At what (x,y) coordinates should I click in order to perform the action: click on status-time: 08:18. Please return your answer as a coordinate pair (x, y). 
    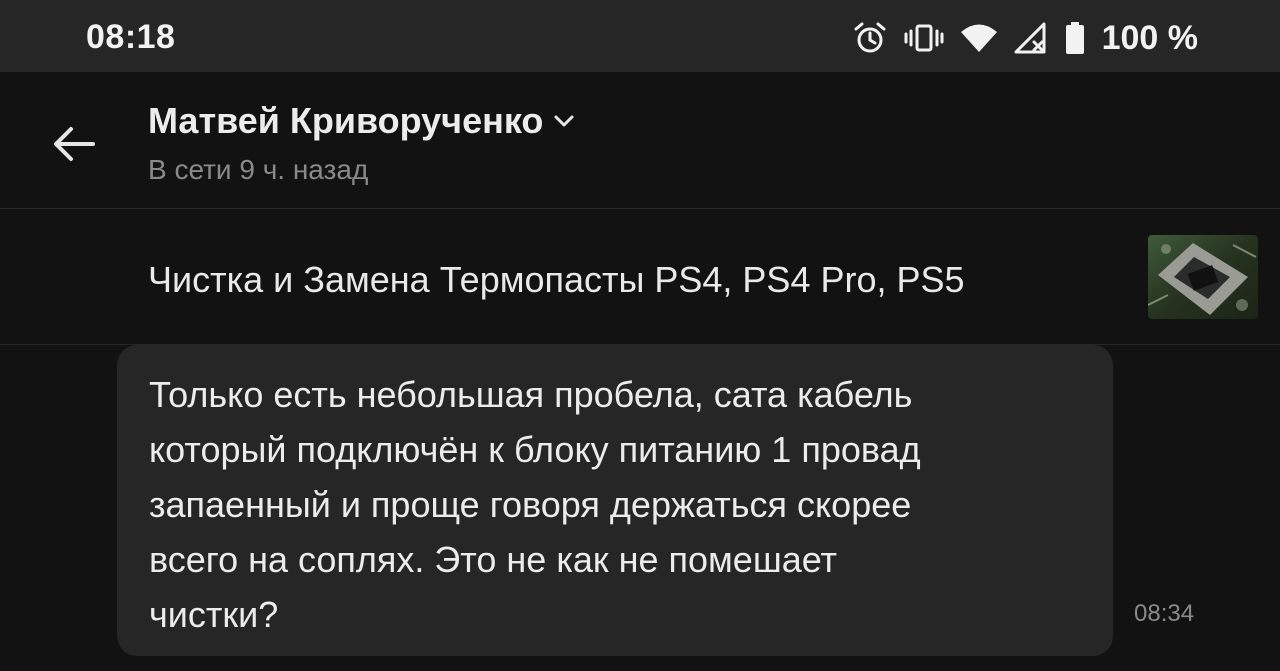
    Looking at the image, I should click on (131, 37).